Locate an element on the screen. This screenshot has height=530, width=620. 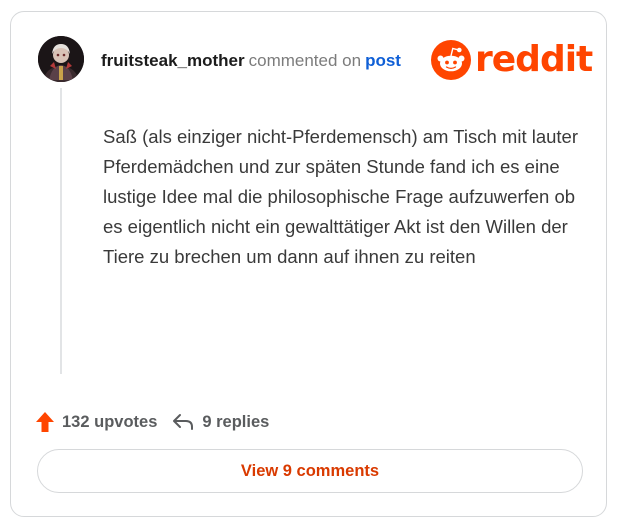
comment-footer: 132 upvotes 9 replies is located at coordinates (152, 422).